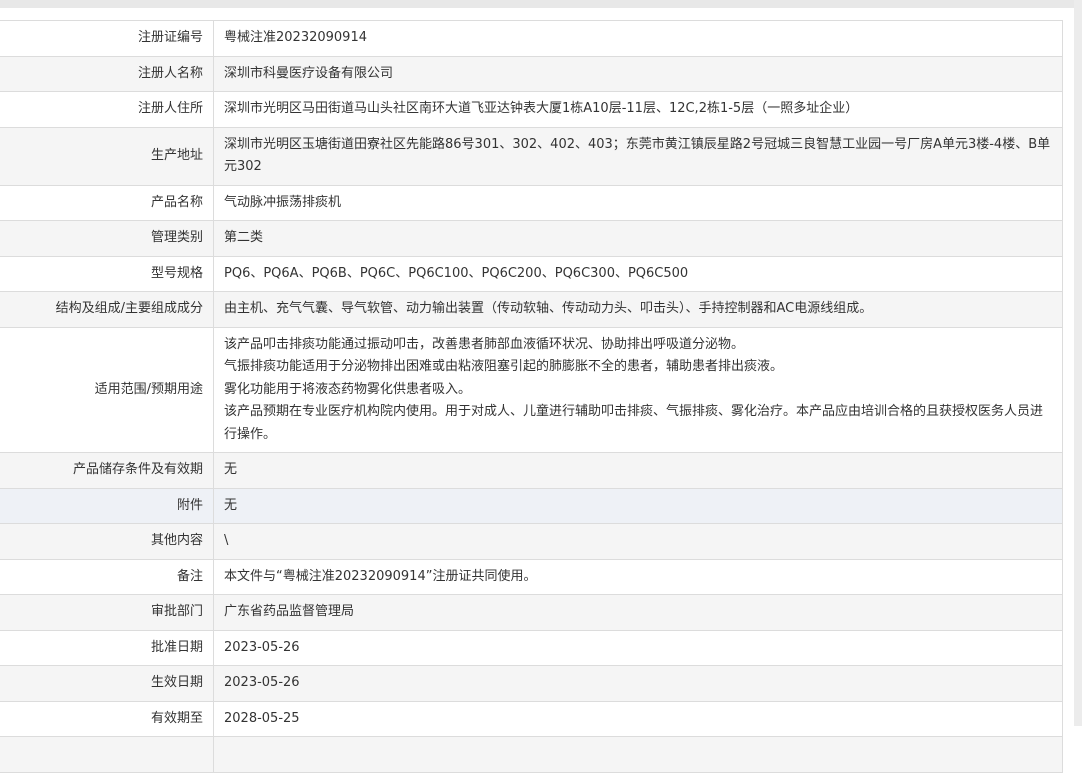 The width and height of the screenshot is (1082, 773). I want to click on table-row: 管理类别 第二类, so click(531, 238).